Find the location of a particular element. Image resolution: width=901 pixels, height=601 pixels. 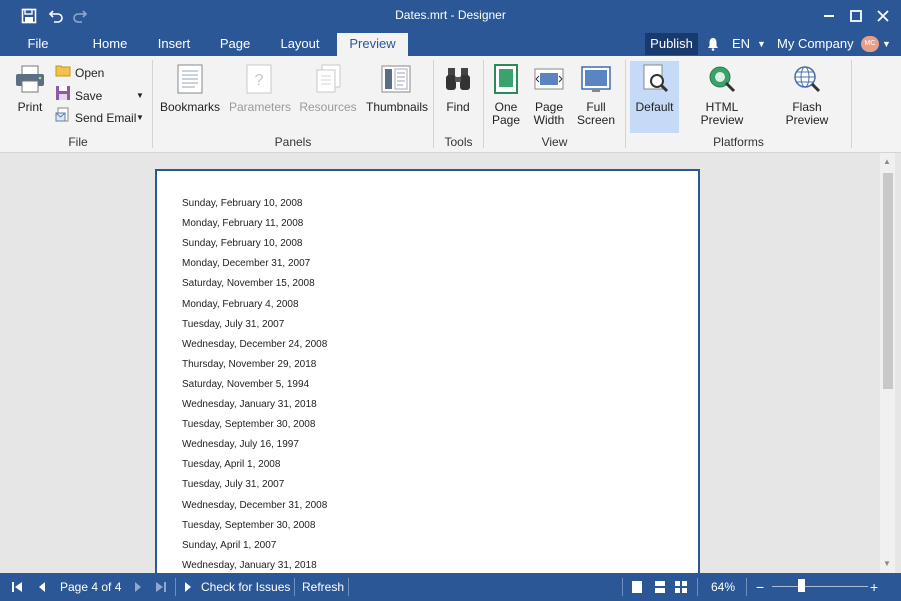

report-row: Wednesday, December 31, 2008 is located at coordinates (255, 505).